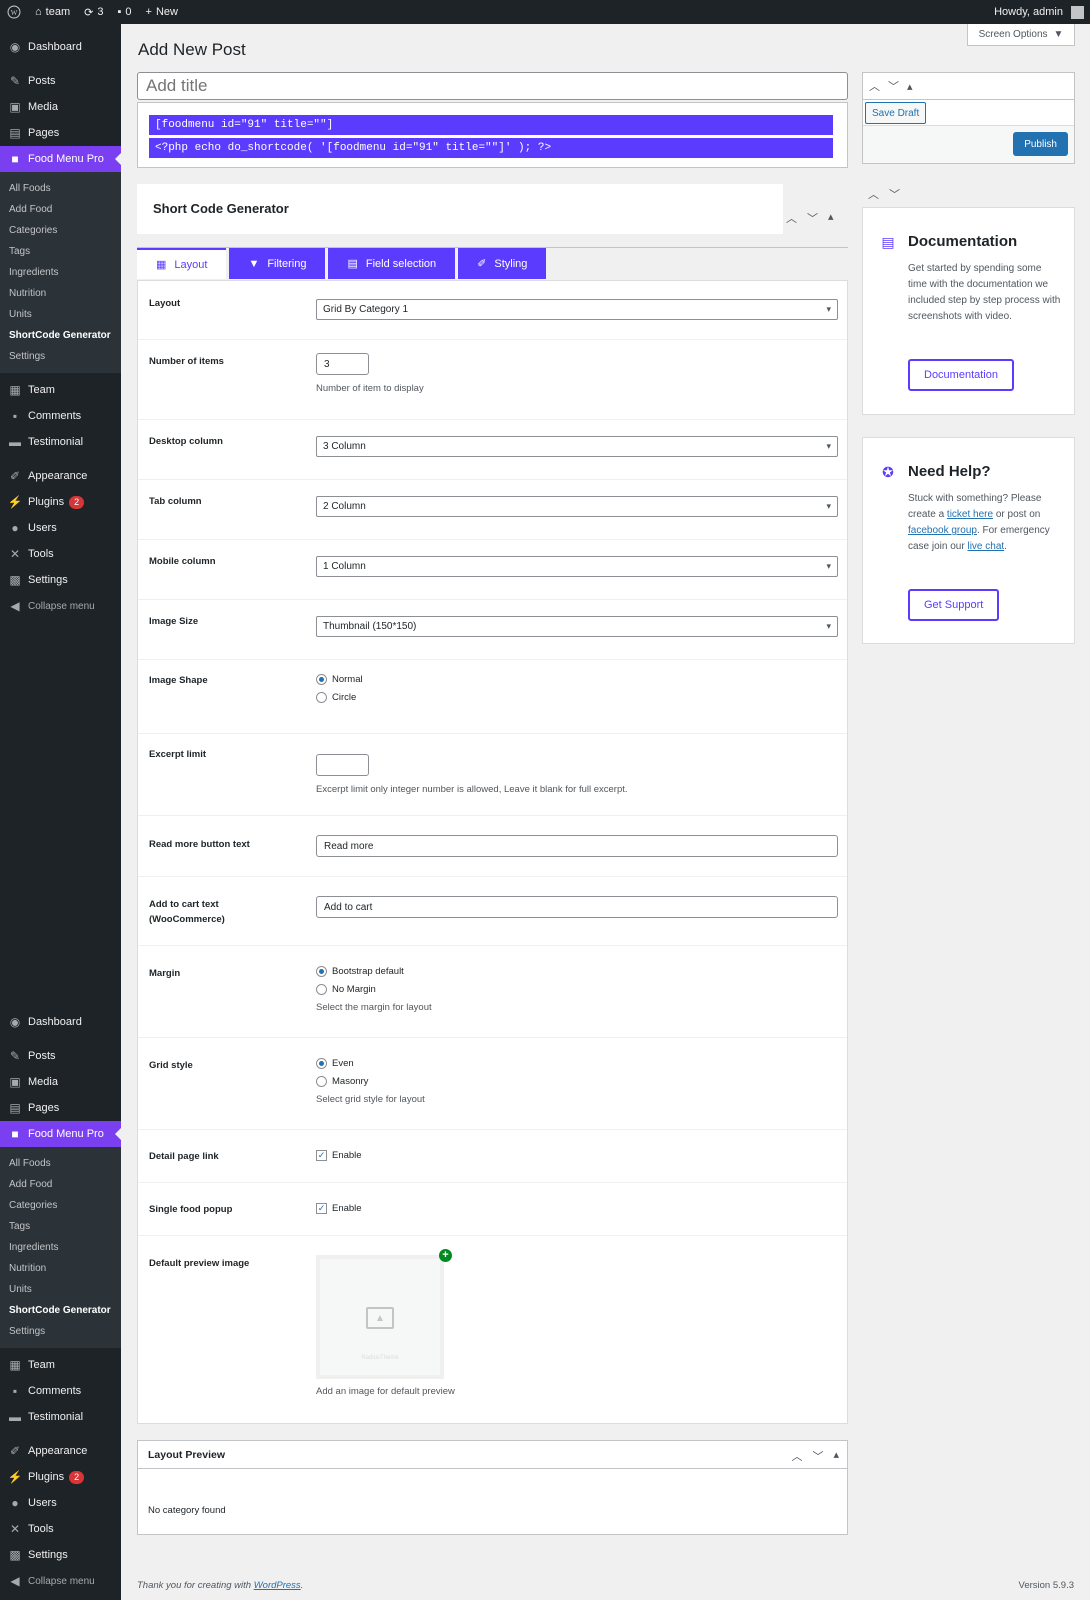 This screenshot has height=1600, width=1090. What do you see at coordinates (577, 566) in the screenshot?
I see `mobile-column-select: 1 Column` at bounding box center [577, 566].